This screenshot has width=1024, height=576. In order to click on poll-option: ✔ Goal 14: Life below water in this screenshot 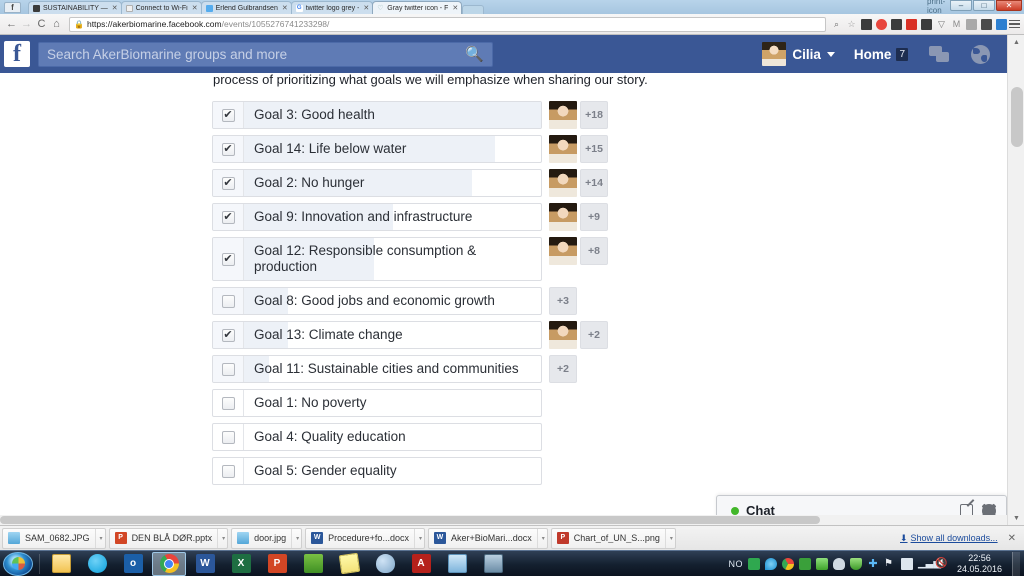, I will do `click(377, 149)`.